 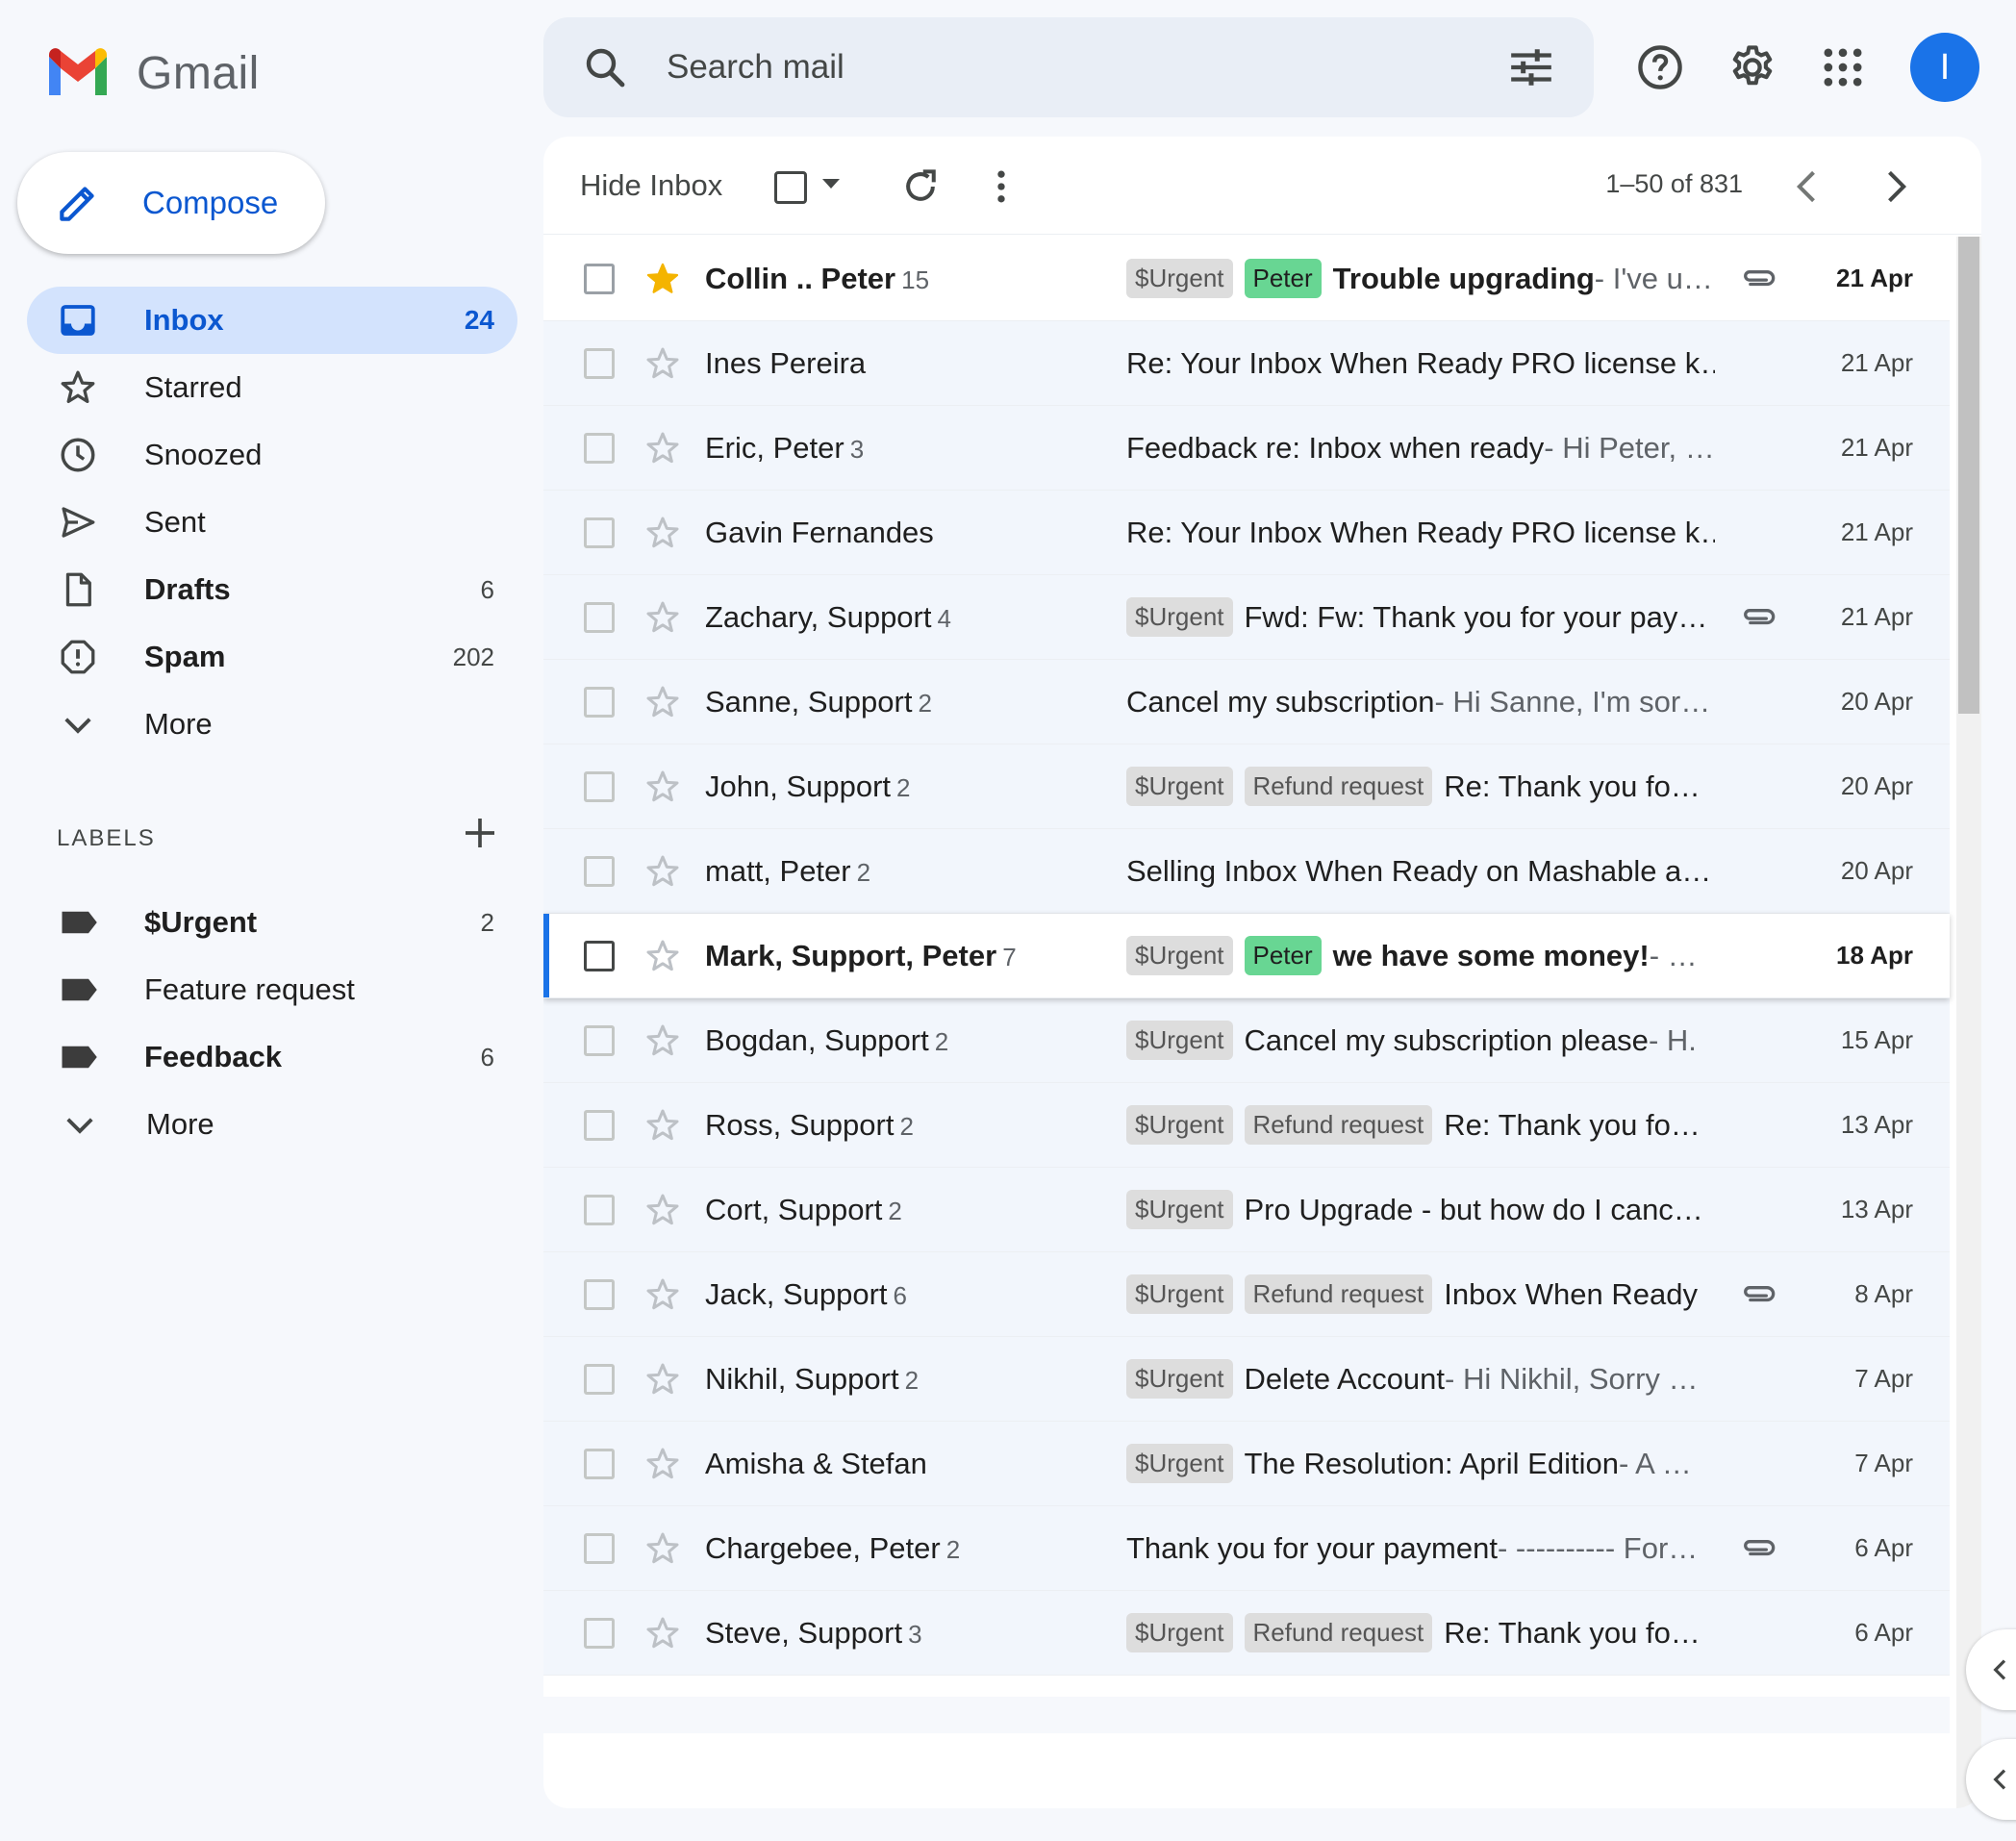 I want to click on help-icon, so click(x=1660, y=67).